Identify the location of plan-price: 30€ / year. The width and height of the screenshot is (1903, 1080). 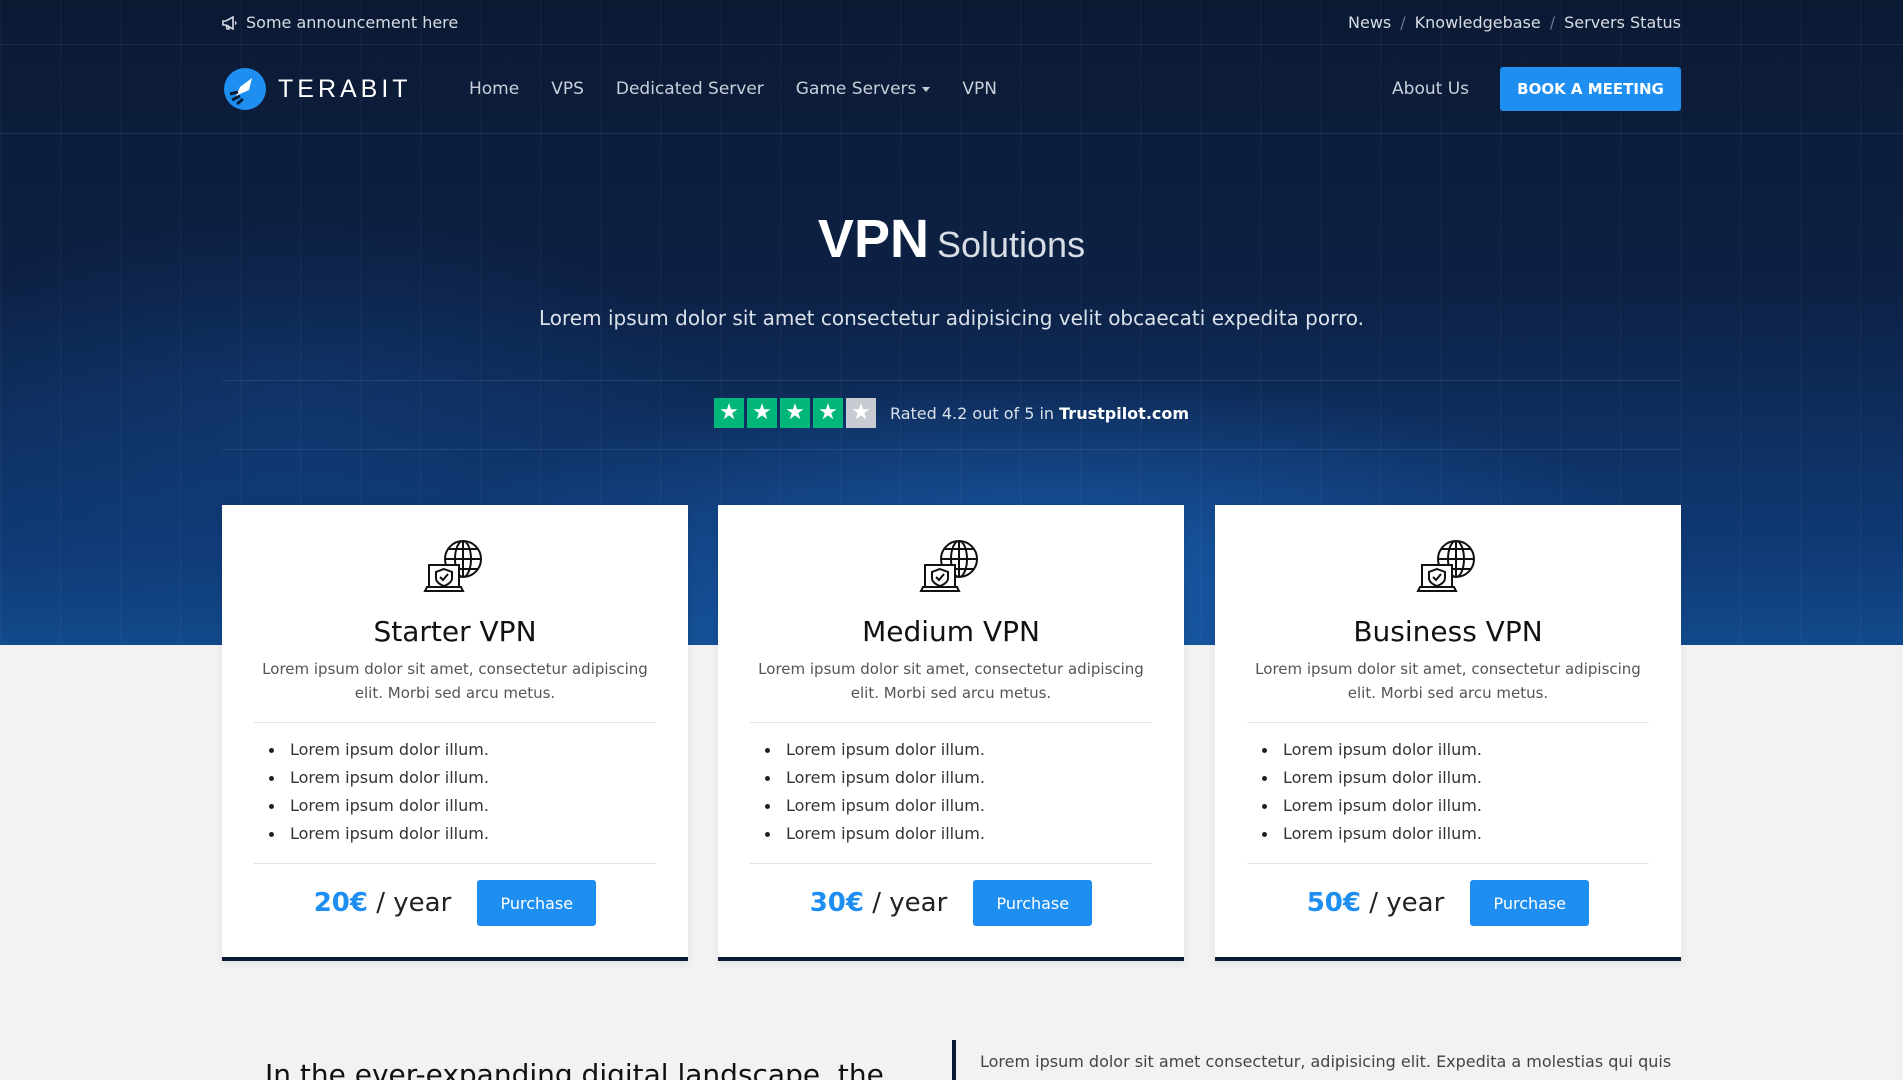
(879, 903).